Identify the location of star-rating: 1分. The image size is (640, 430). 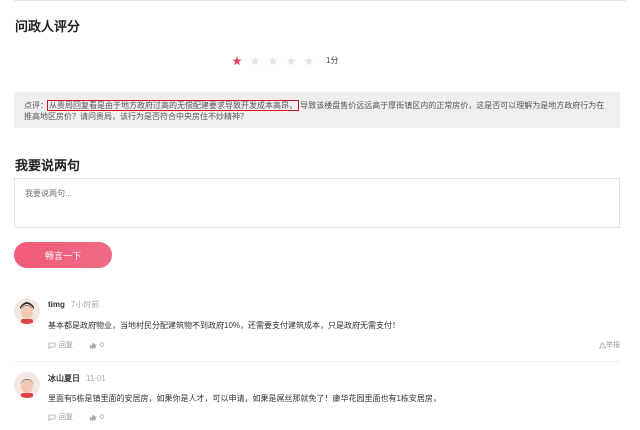
(285, 60).